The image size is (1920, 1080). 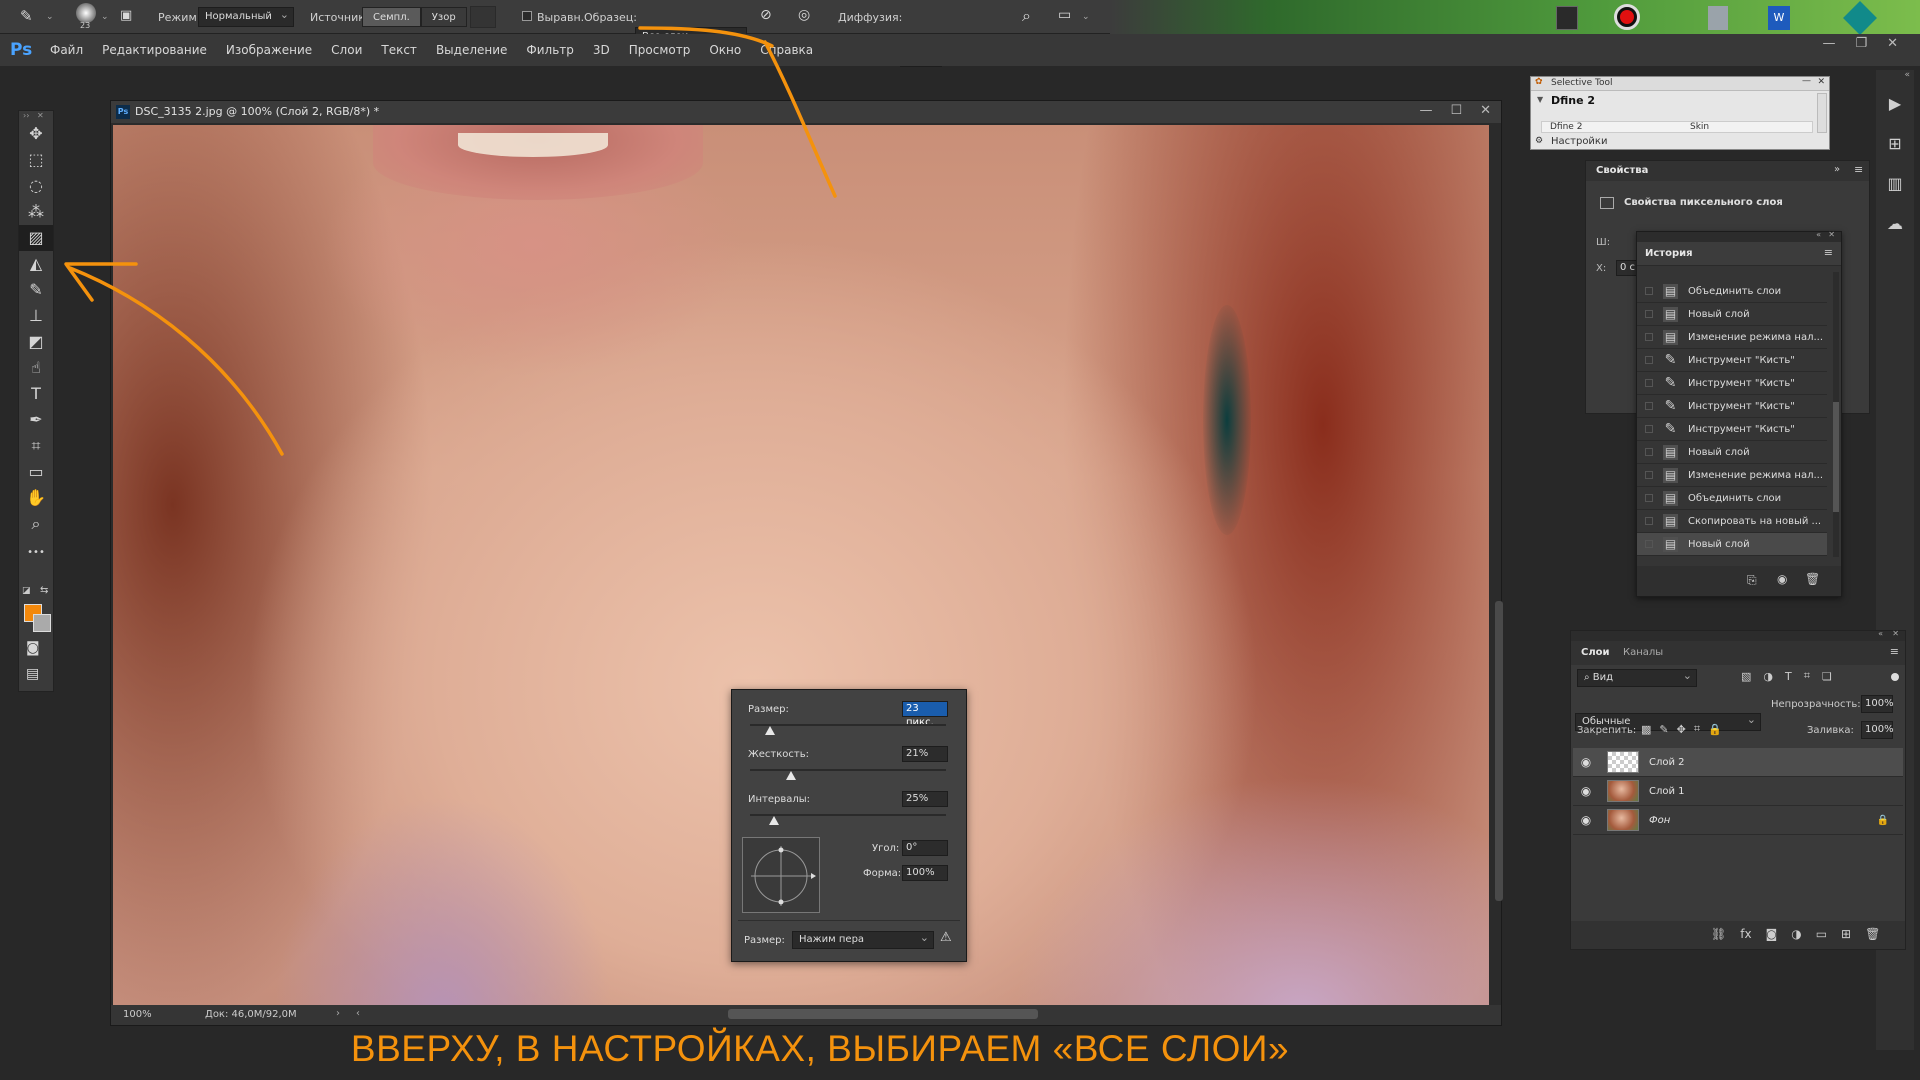 I want to click on healing-brush-tool: ▨, so click(x=36, y=238).